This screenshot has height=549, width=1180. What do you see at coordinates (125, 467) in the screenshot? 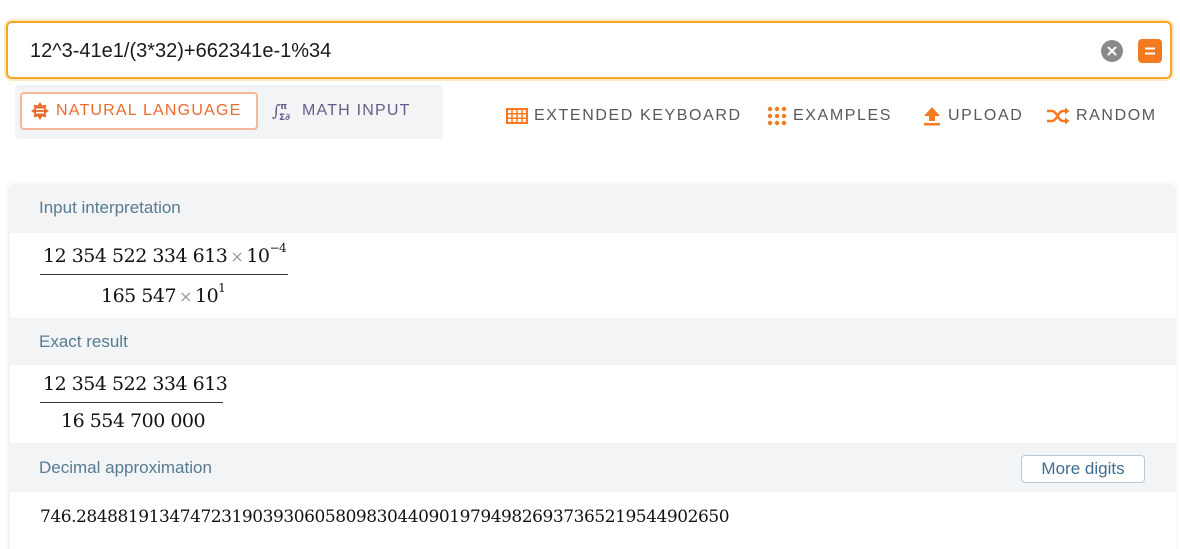
I see `decimal-approximation-title: Decimal approximation` at bounding box center [125, 467].